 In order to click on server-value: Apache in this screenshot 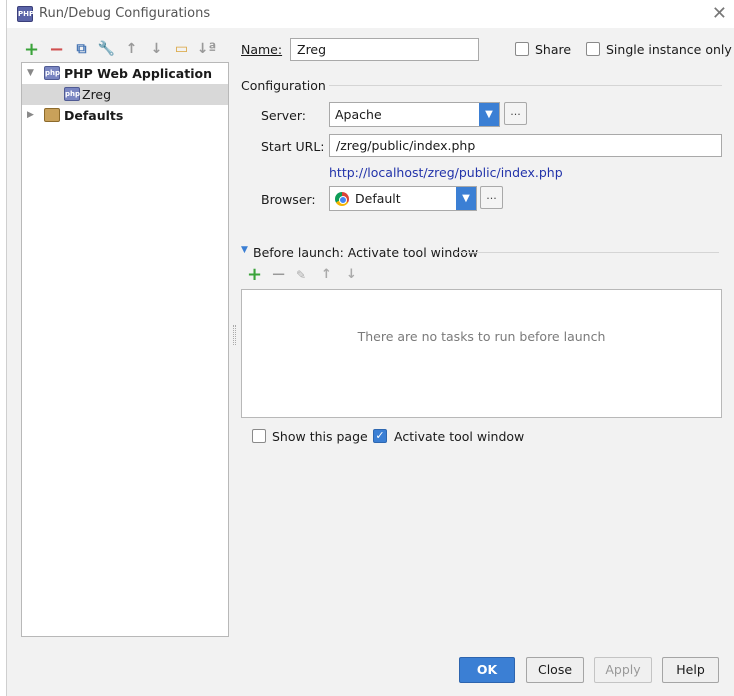, I will do `click(358, 114)`.